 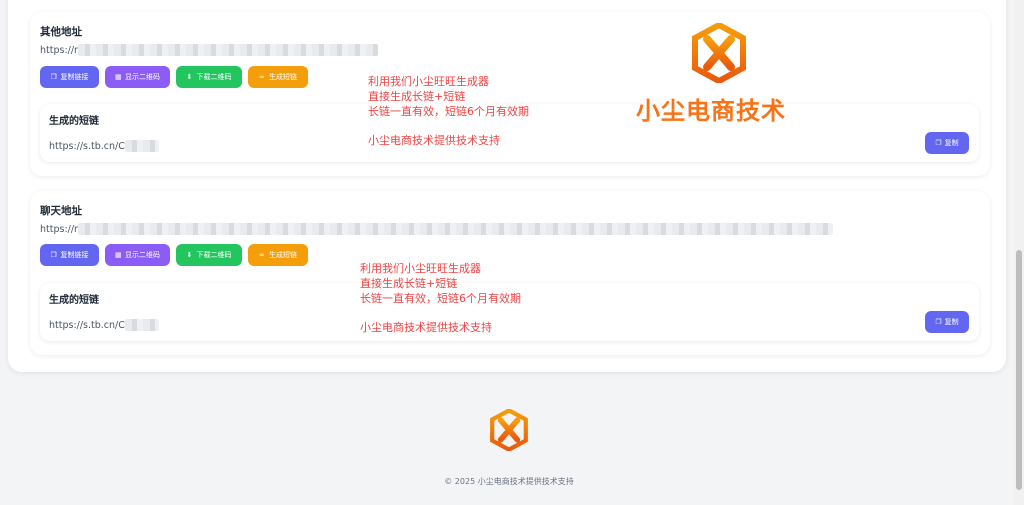 I want to click on scrollbar-thumb, so click(x=1019, y=370).